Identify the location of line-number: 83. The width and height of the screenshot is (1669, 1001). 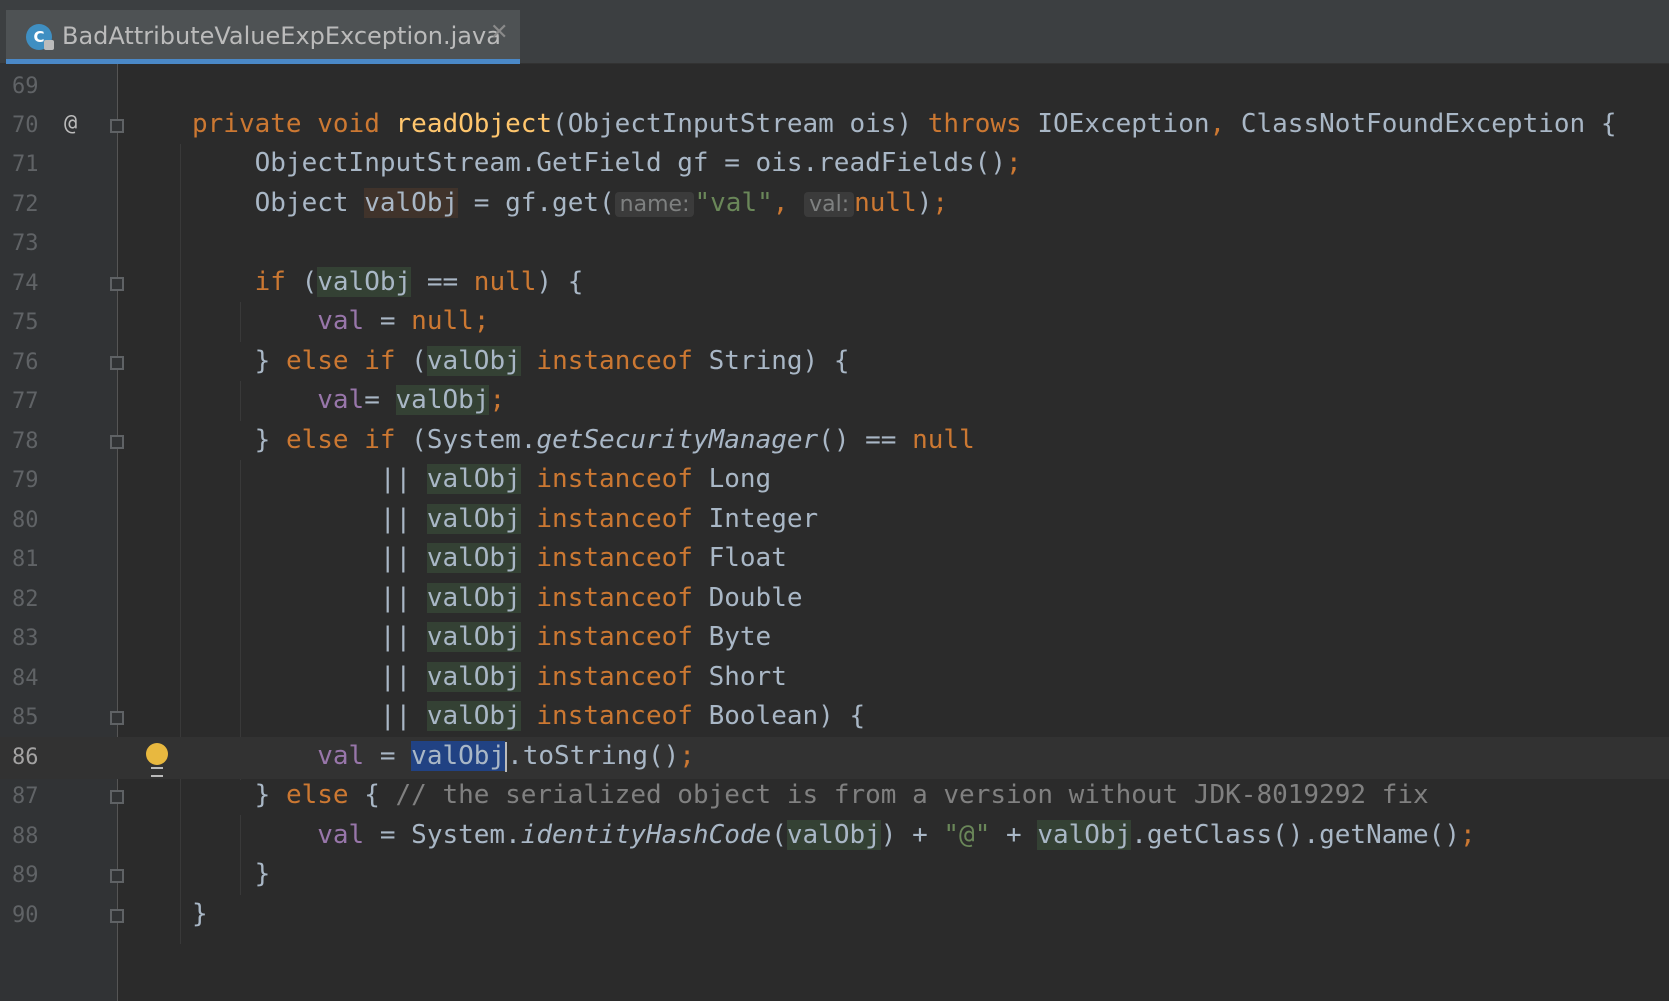
(25, 638).